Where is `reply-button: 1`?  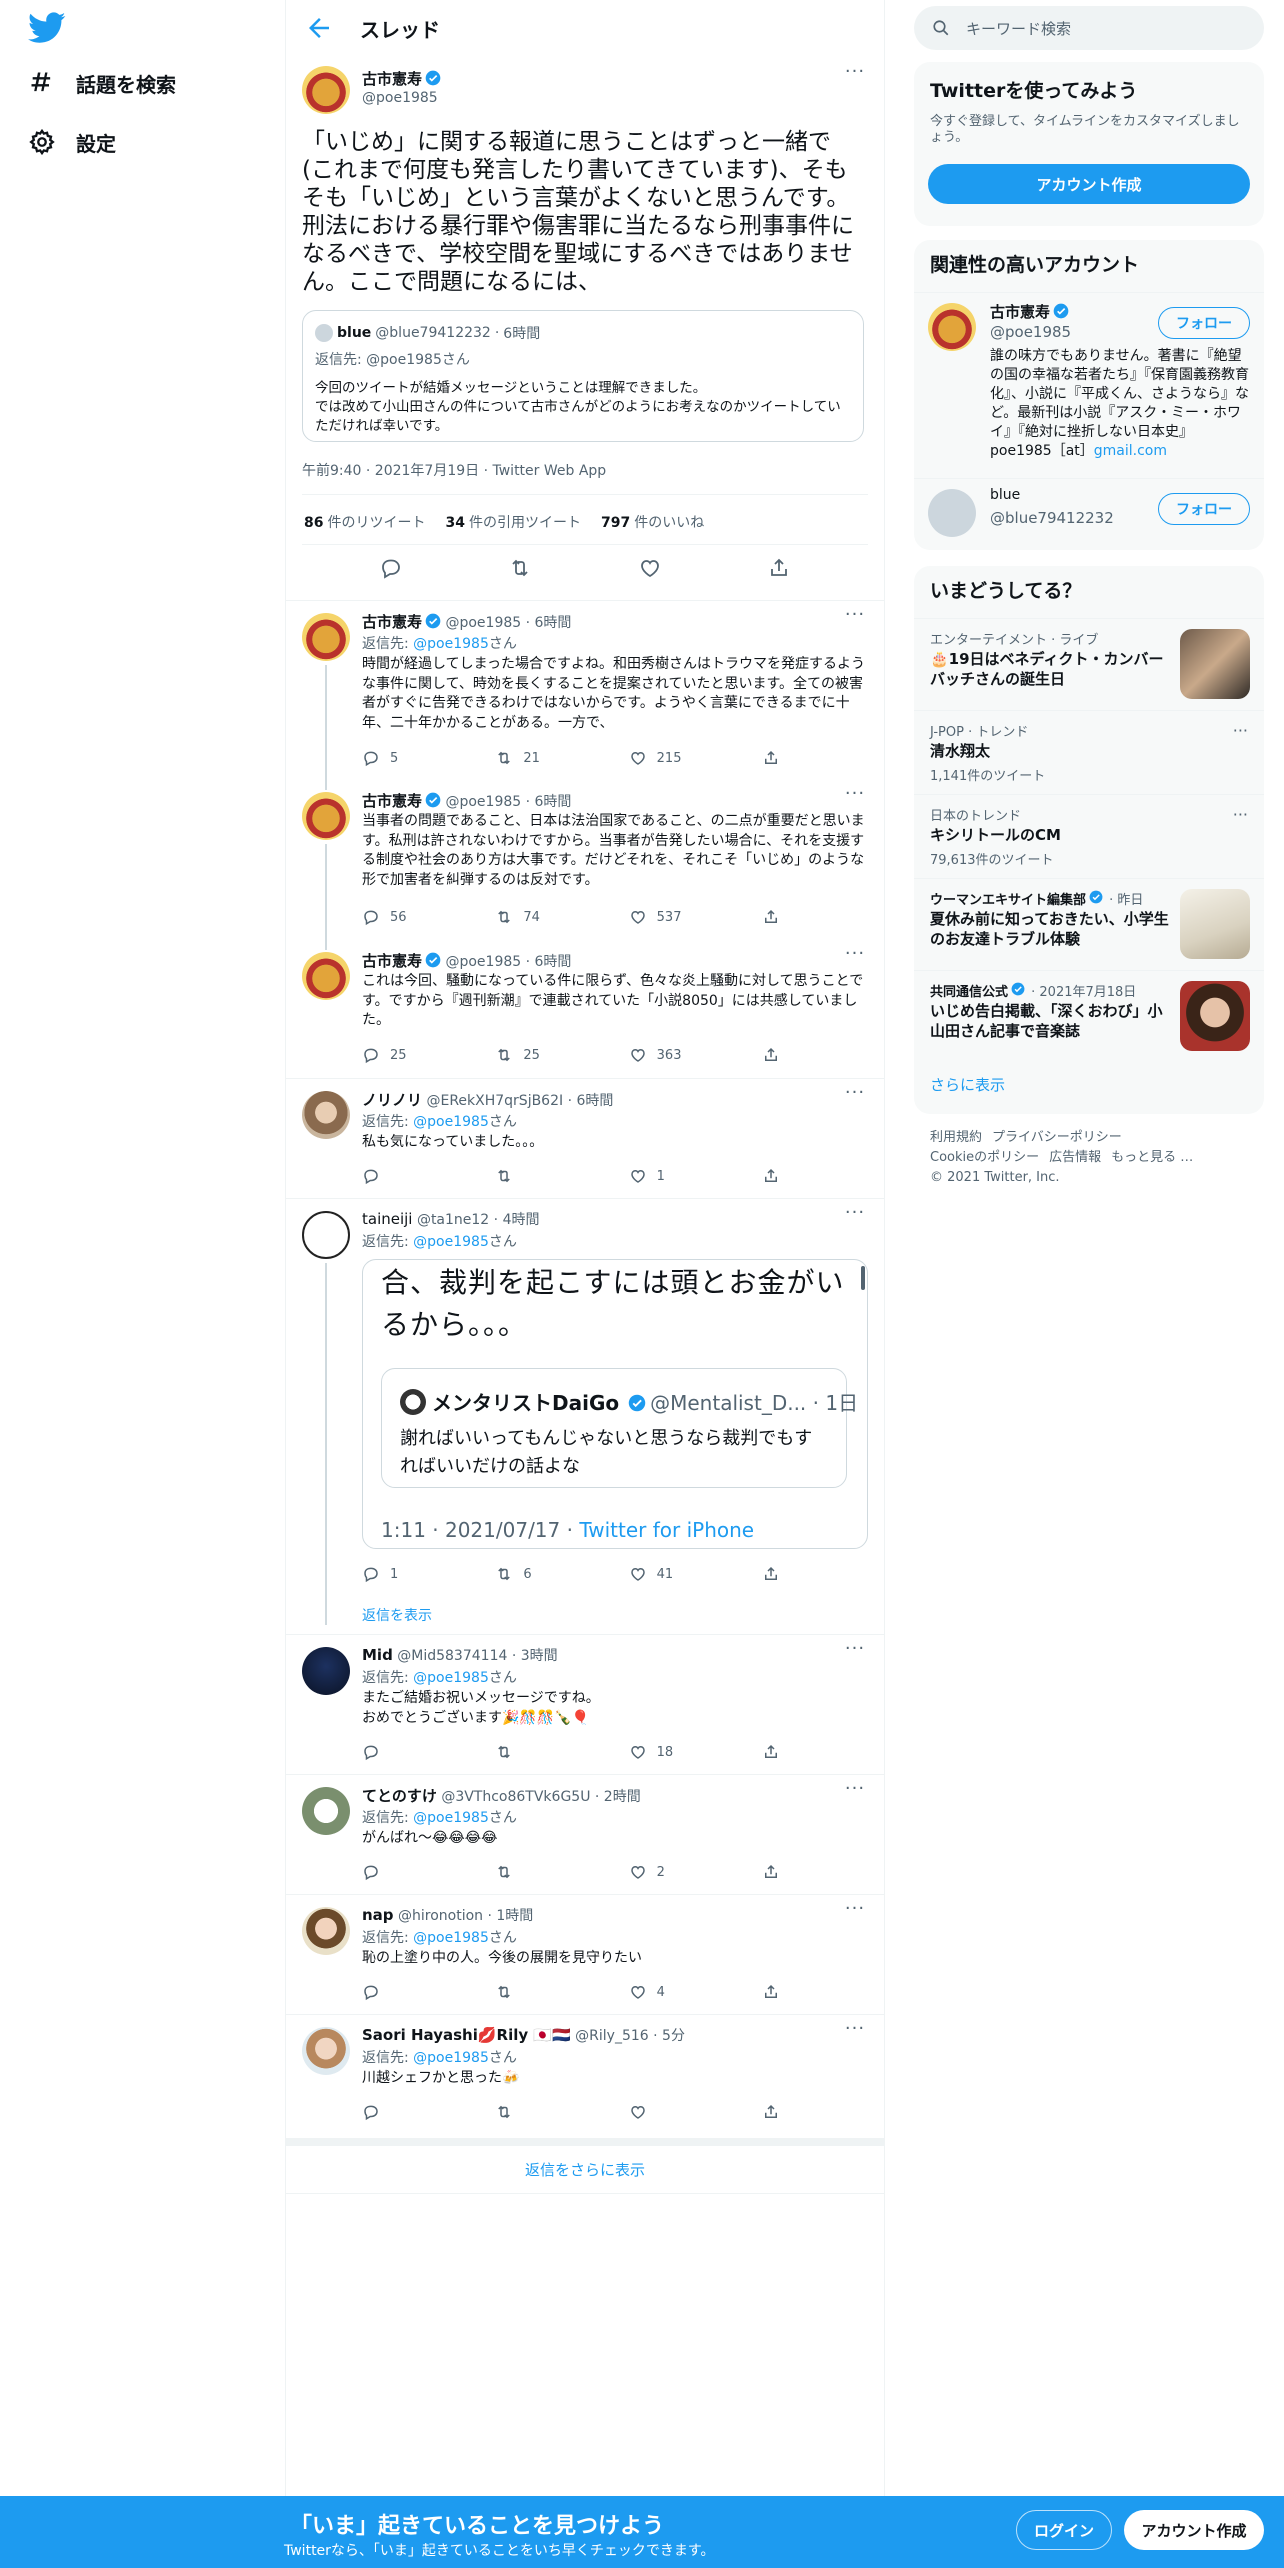 reply-button: 1 is located at coordinates (402, 1574).